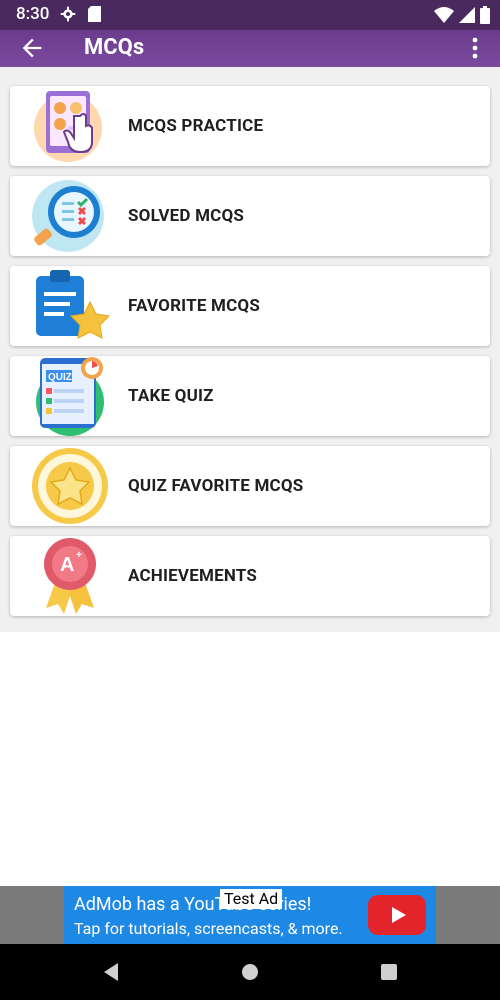  I want to click on menu-item-achievements: A + ACHIEVEMENTS, so click(250, 576).